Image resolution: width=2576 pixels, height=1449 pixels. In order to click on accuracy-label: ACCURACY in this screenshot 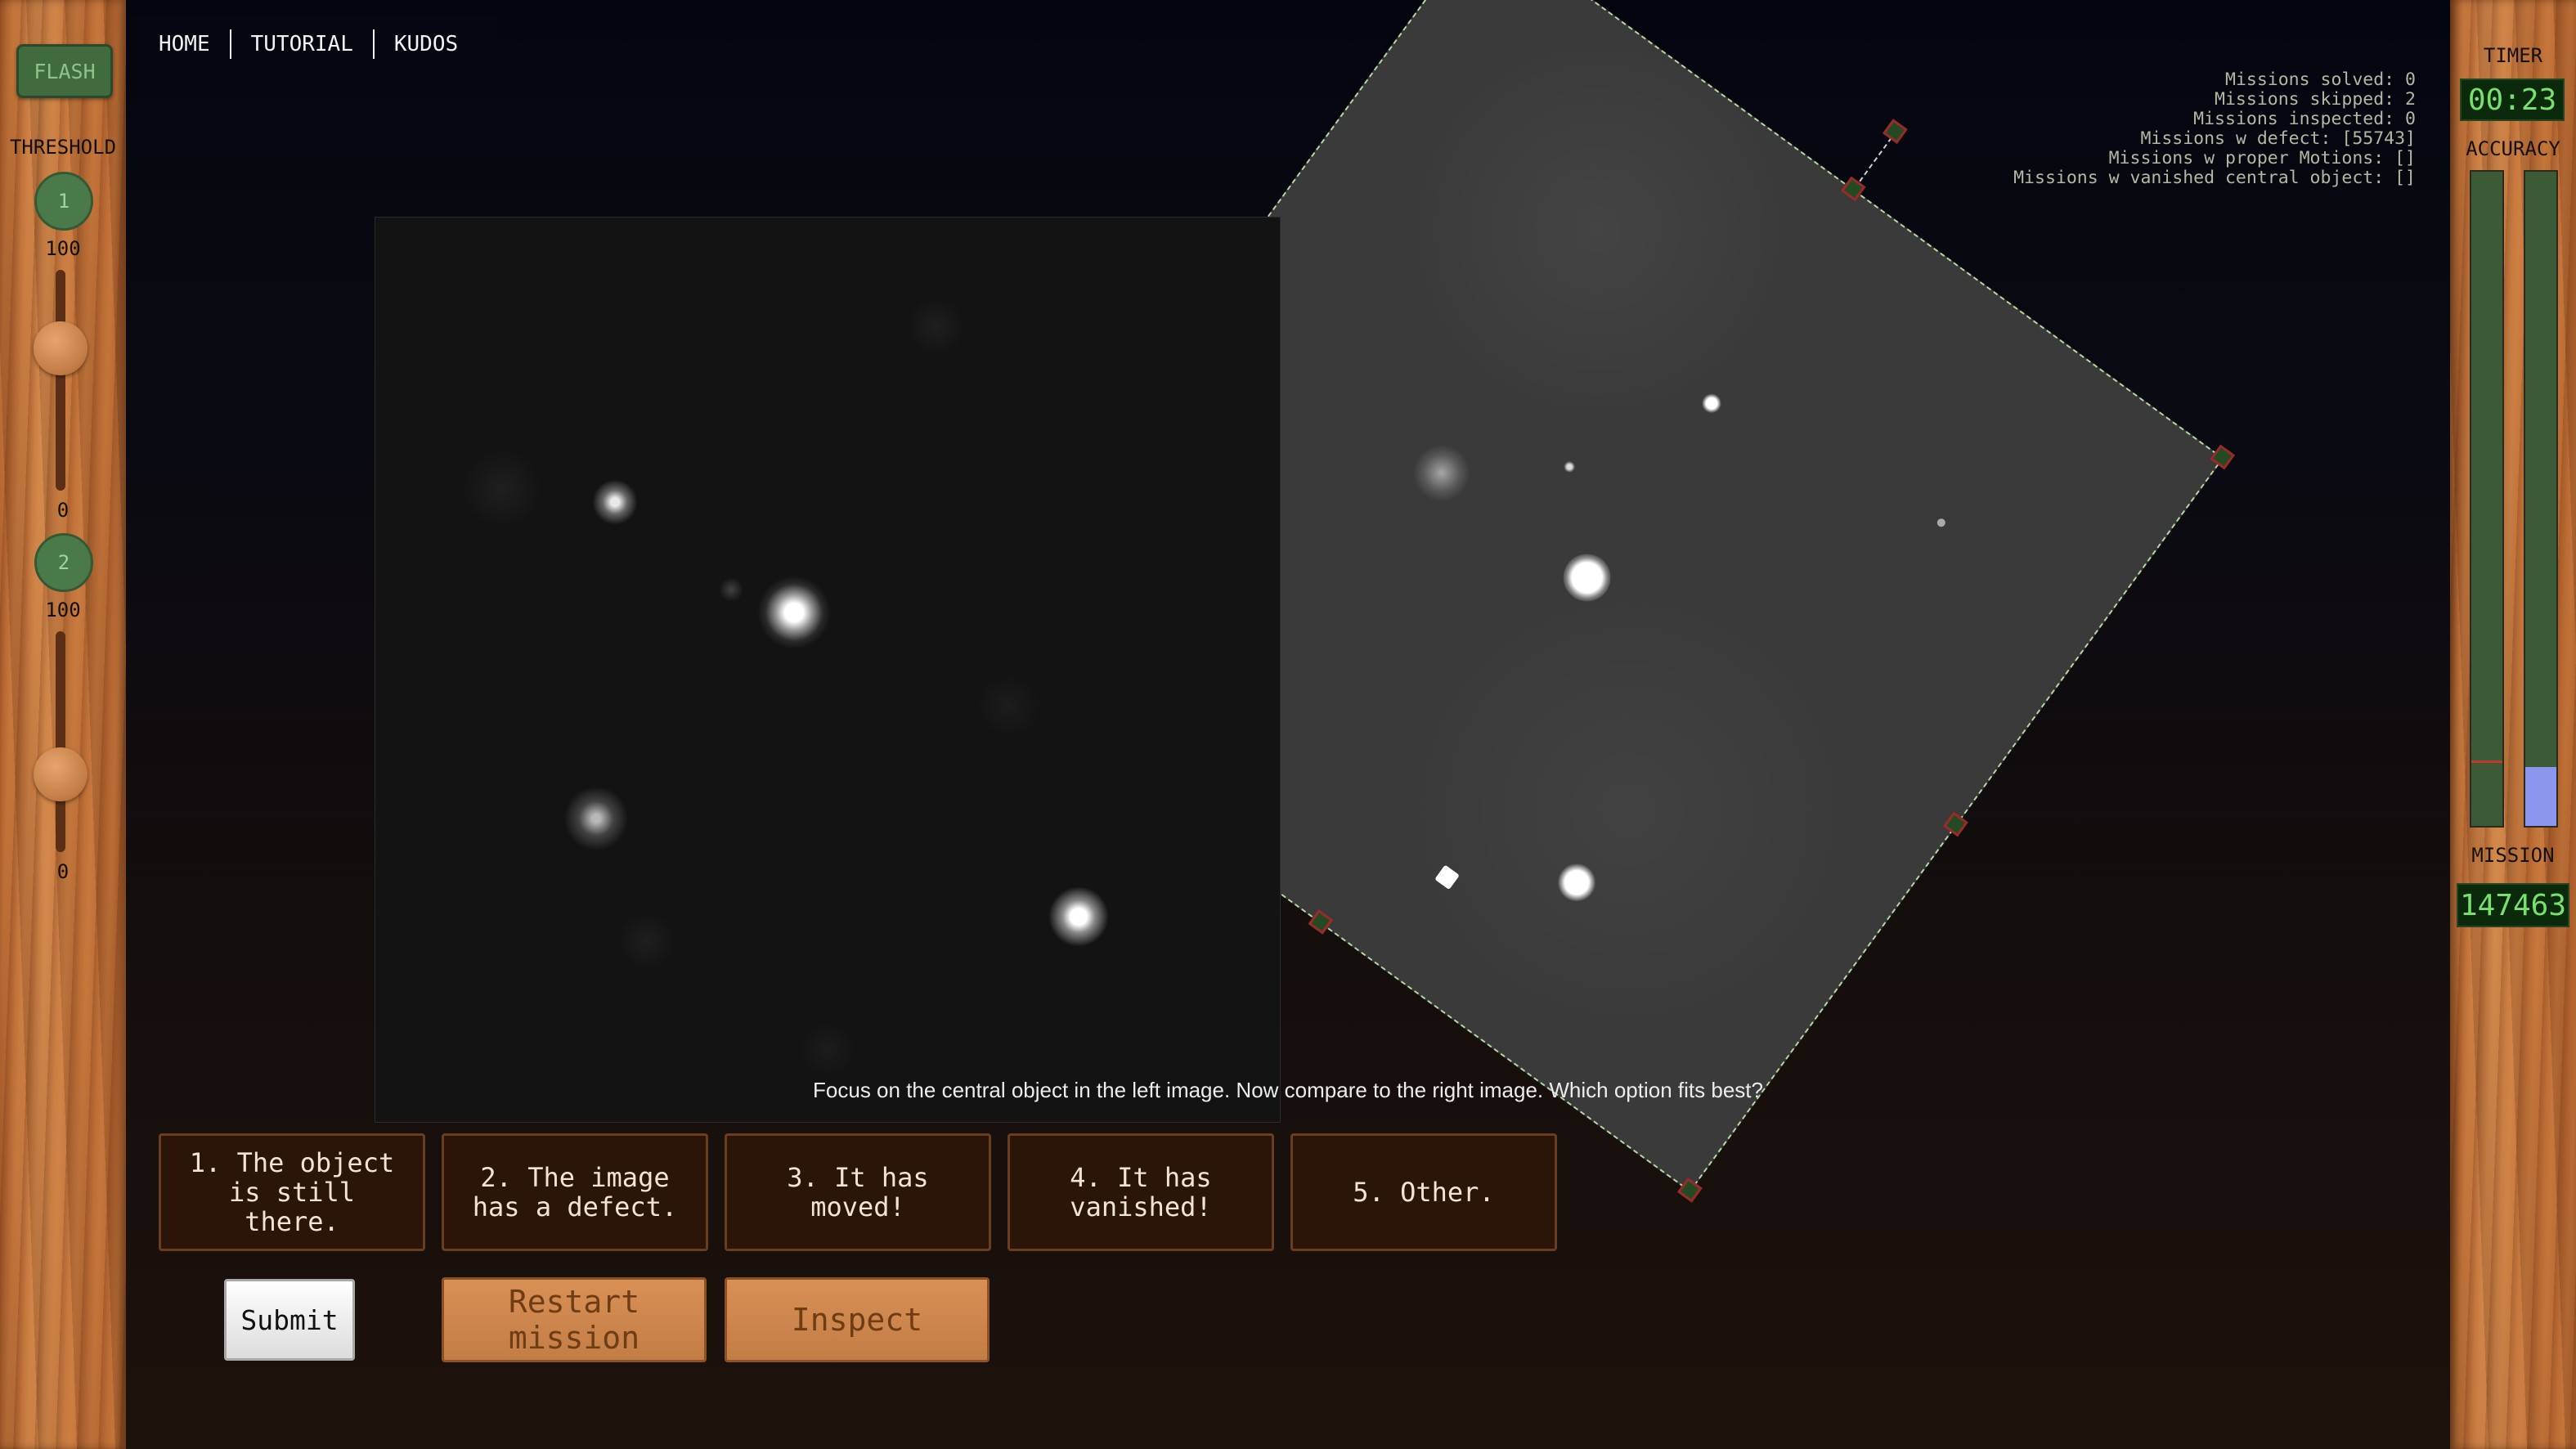, I will do `click(2513, 148)`.